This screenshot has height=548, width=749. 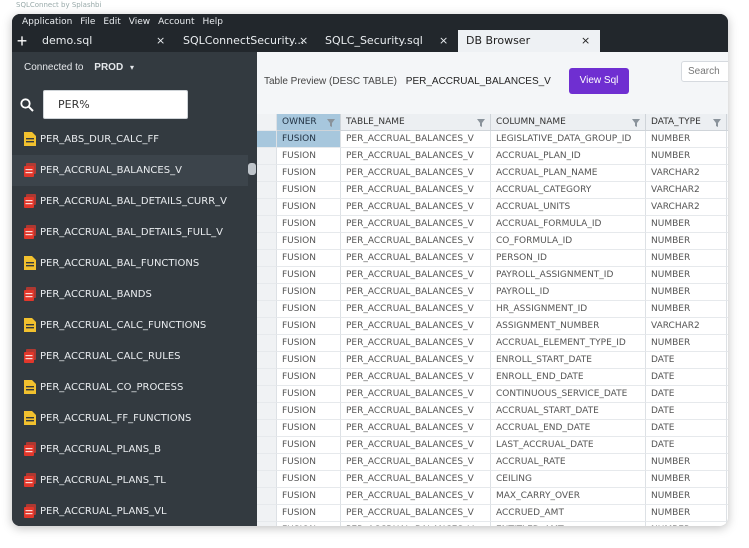 What do you see at coordinates (568, 360) in the screenshot?
I see `table-cell: ENROLL_START_DATE` at bounding box center [568, 360].